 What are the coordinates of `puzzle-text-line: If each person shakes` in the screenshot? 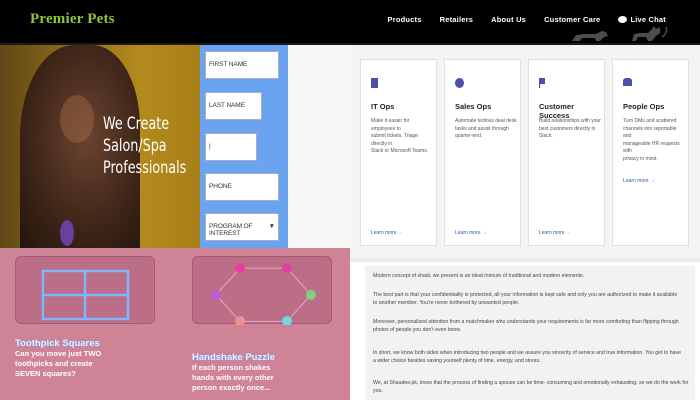 It's located at (231, 367).